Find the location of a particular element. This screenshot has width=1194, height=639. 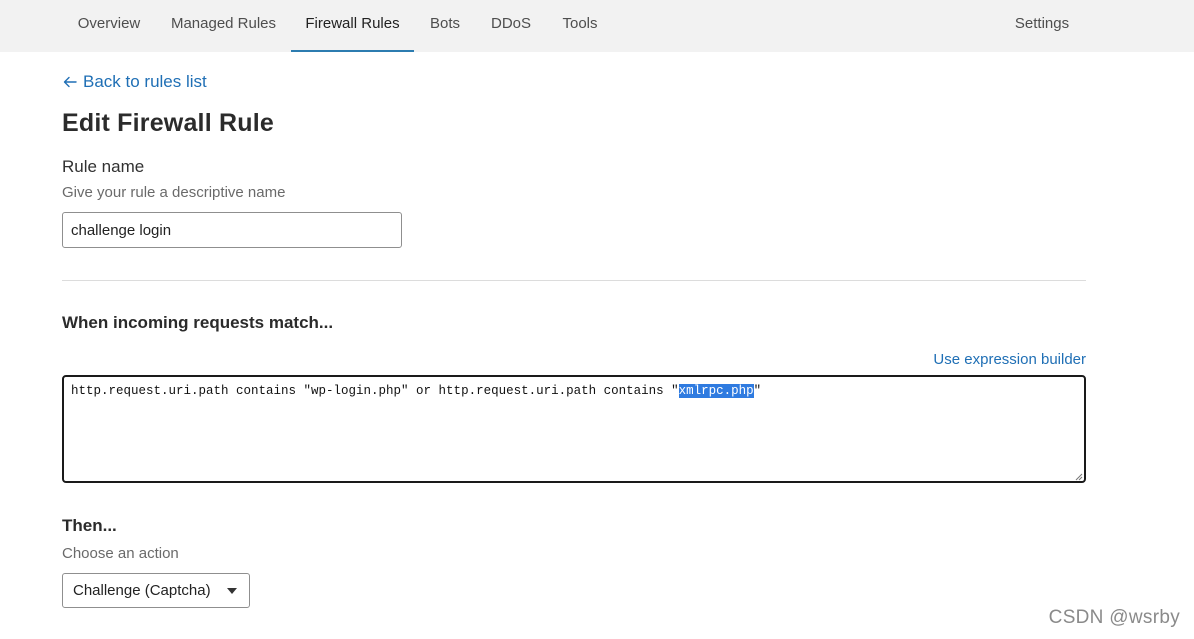

action-help: Choose an action is located at coordinates (120, 553).